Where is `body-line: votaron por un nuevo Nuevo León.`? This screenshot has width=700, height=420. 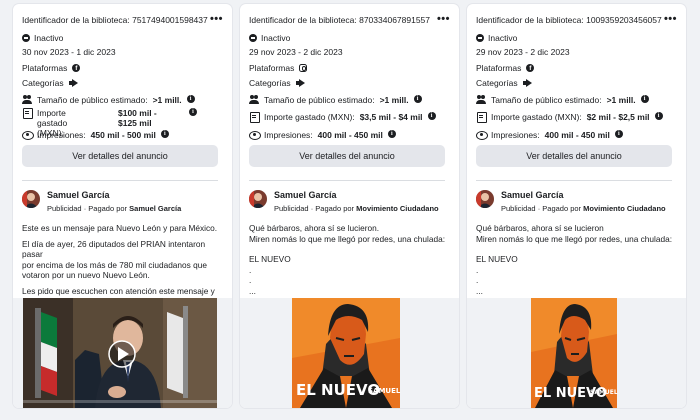
body-line: votaron por un nuevo Nuevo León. is located at coordinates (86, 275).